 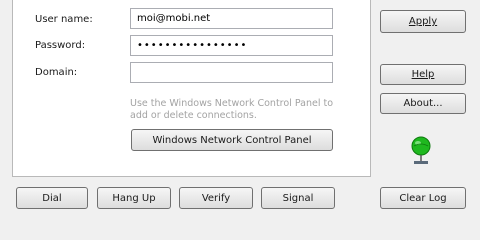 What do you see at coordinates (231, 18) in the screenshot?
I see `username-field: moi@mobi.net` at bounding box center [231, 18].